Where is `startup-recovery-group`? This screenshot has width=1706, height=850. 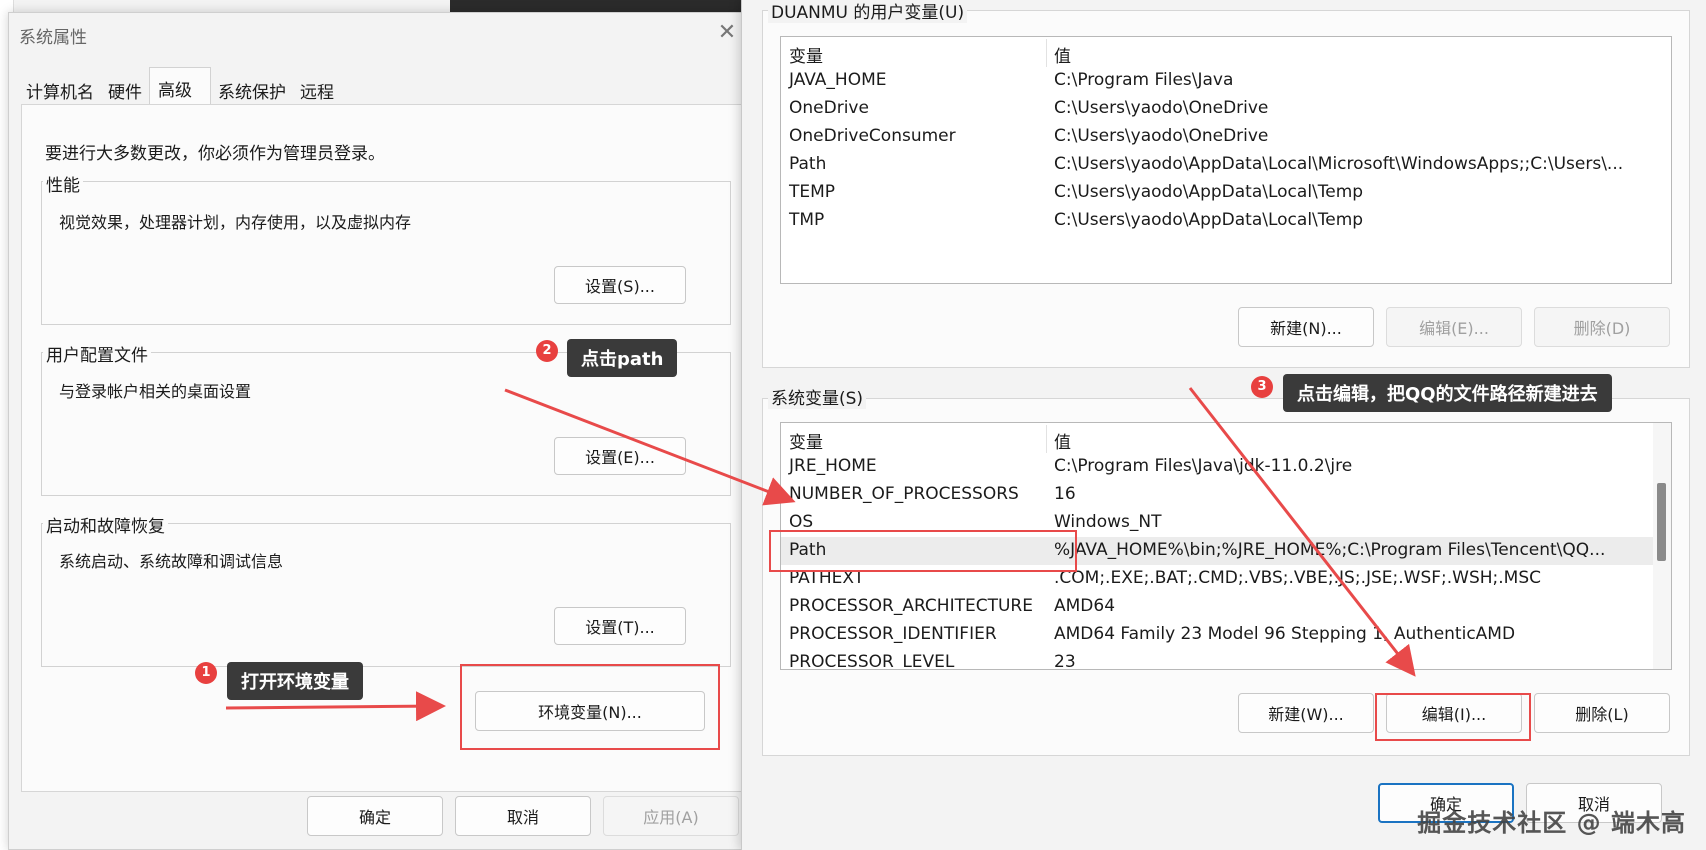
startup-recovery-group is located at coordinates (386, 595).